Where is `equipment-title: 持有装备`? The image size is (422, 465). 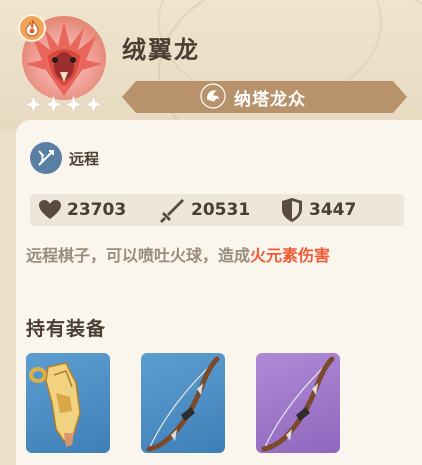
equipment-title: 持有装备 is located at coordinates (66, 329).